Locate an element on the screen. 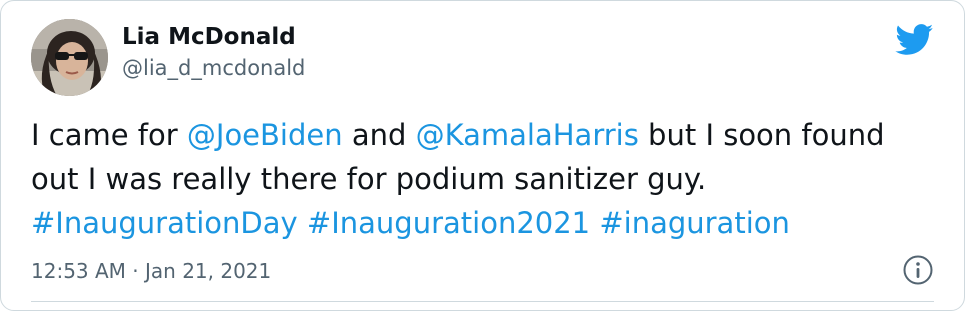 This screenshot has height=311, width=967. avatar-photo is located at coordinates (69, 57).